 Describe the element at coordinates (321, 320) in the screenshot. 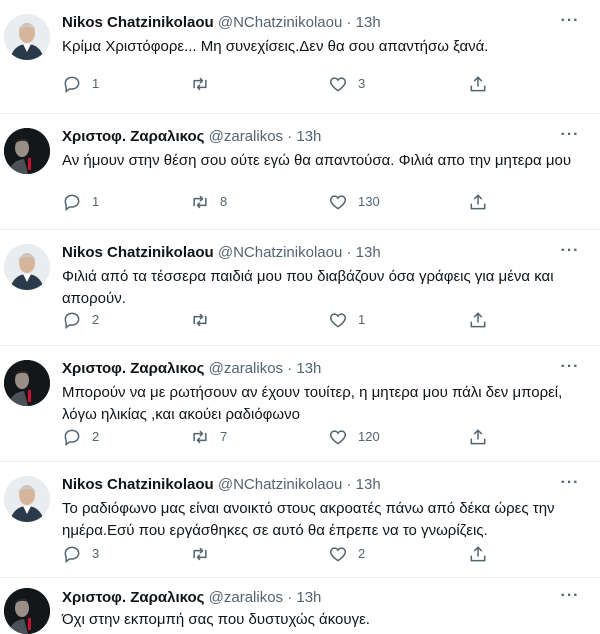

I see `tweet-actions: 2 1` at that location.